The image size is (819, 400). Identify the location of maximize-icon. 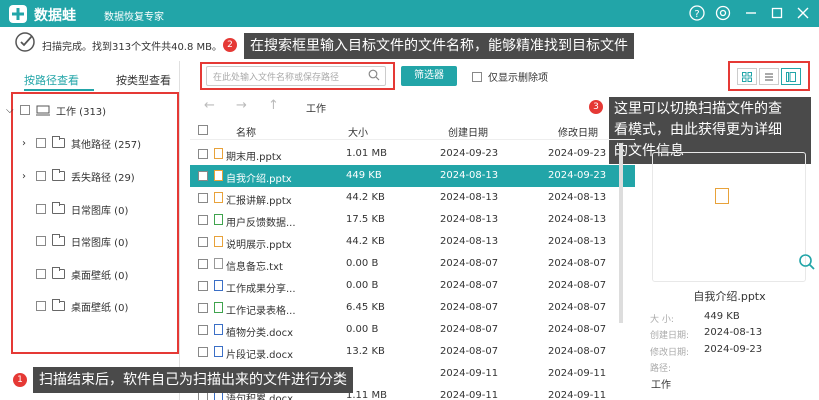
(777, 13).